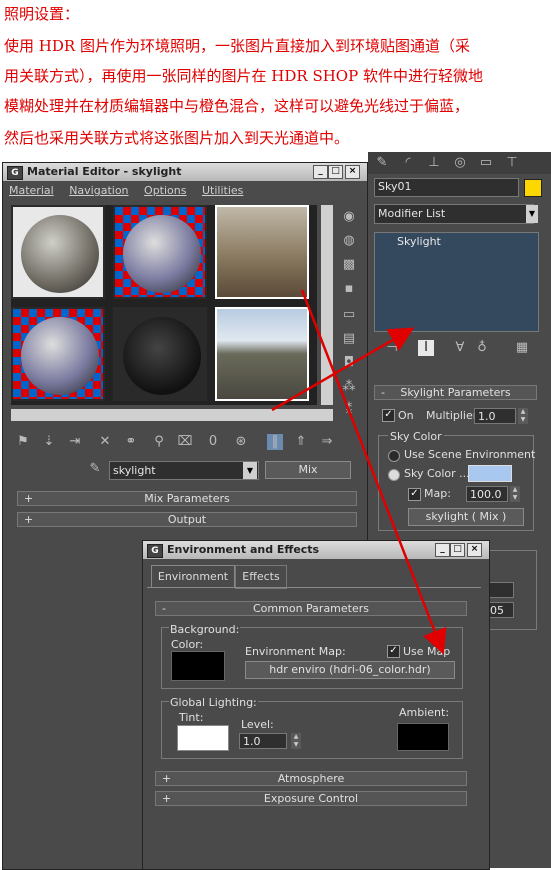  What do you see at coordinates (343, 369) in the screenshot?
I see `arrow-to-skylight-map` at bounding box center [343, 369].